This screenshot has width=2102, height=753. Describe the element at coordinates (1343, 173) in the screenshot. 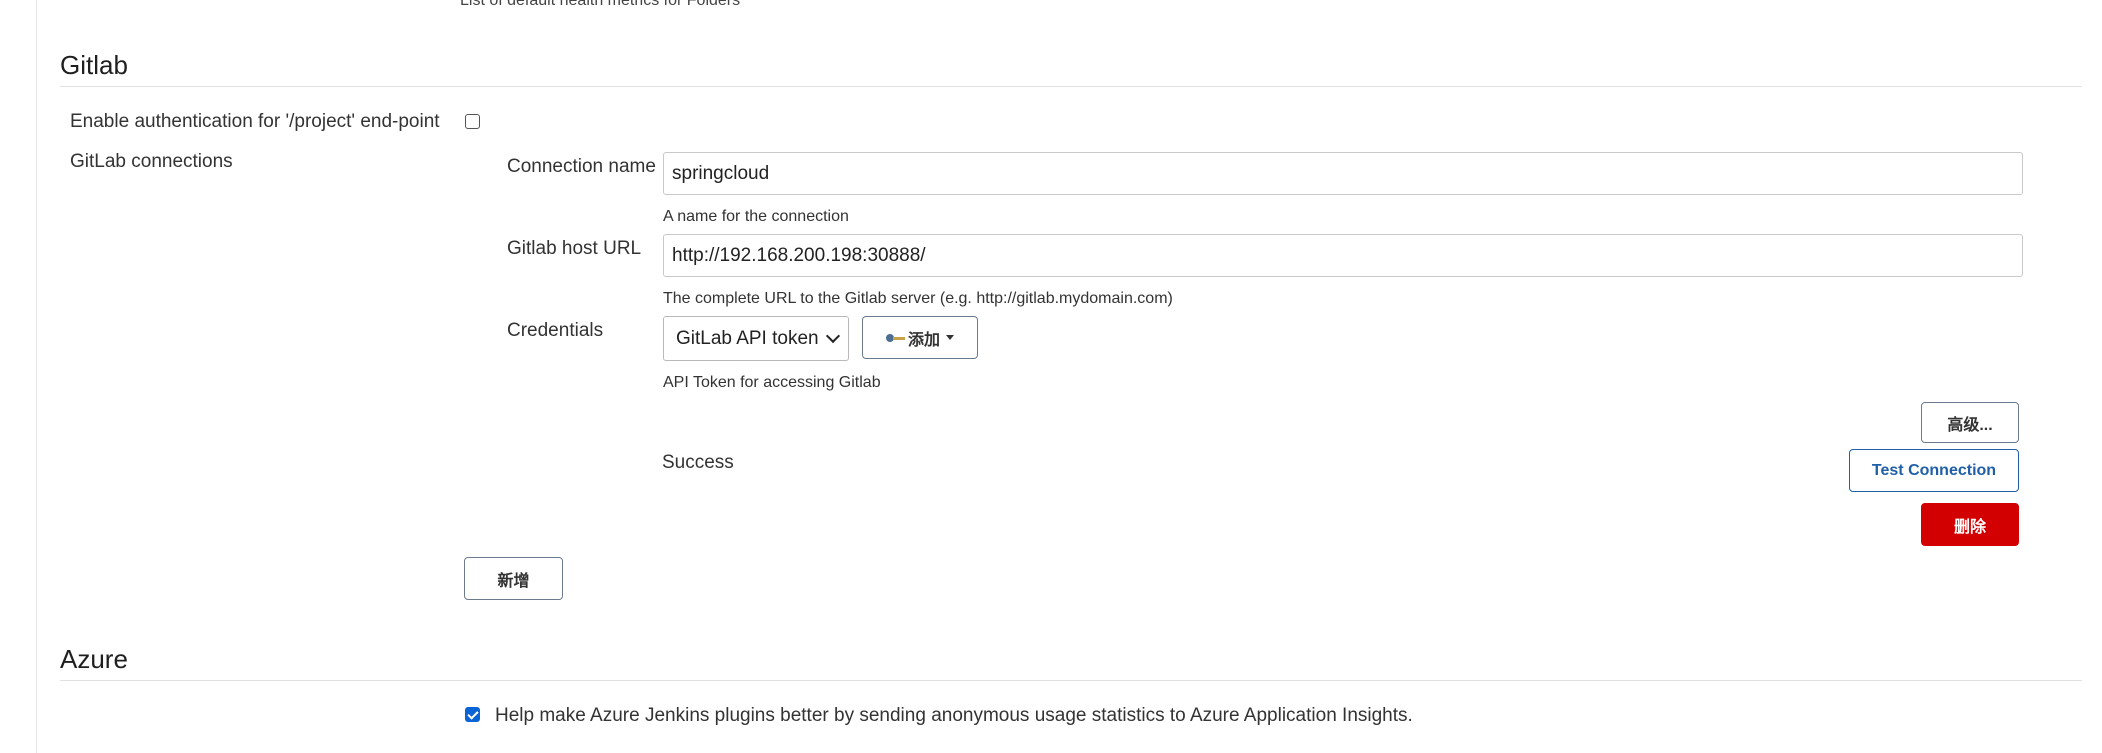

I see `connection-name-input` at that location.